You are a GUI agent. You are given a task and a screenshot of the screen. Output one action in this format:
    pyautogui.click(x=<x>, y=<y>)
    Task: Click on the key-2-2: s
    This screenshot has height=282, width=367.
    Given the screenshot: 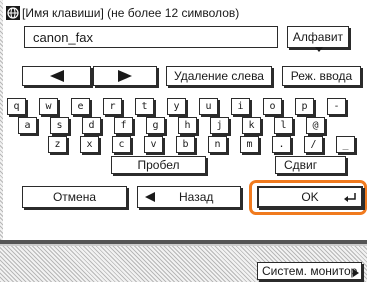 What is the action you would take?
    pyautogui.click(x=59, y=125)
    